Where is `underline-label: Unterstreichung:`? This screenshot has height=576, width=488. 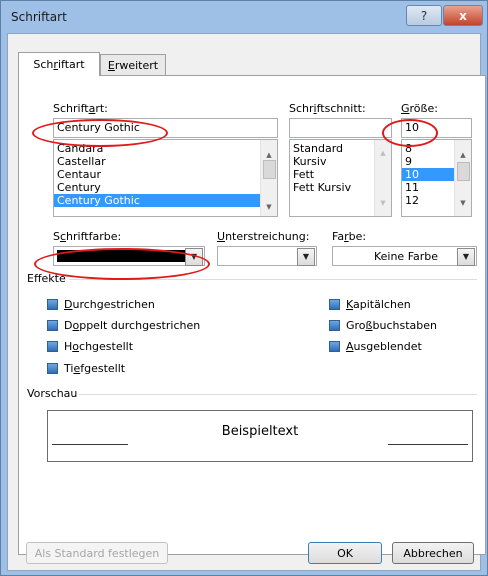 underline-label: Unterstreichung: is located at coordinates (263, 236).